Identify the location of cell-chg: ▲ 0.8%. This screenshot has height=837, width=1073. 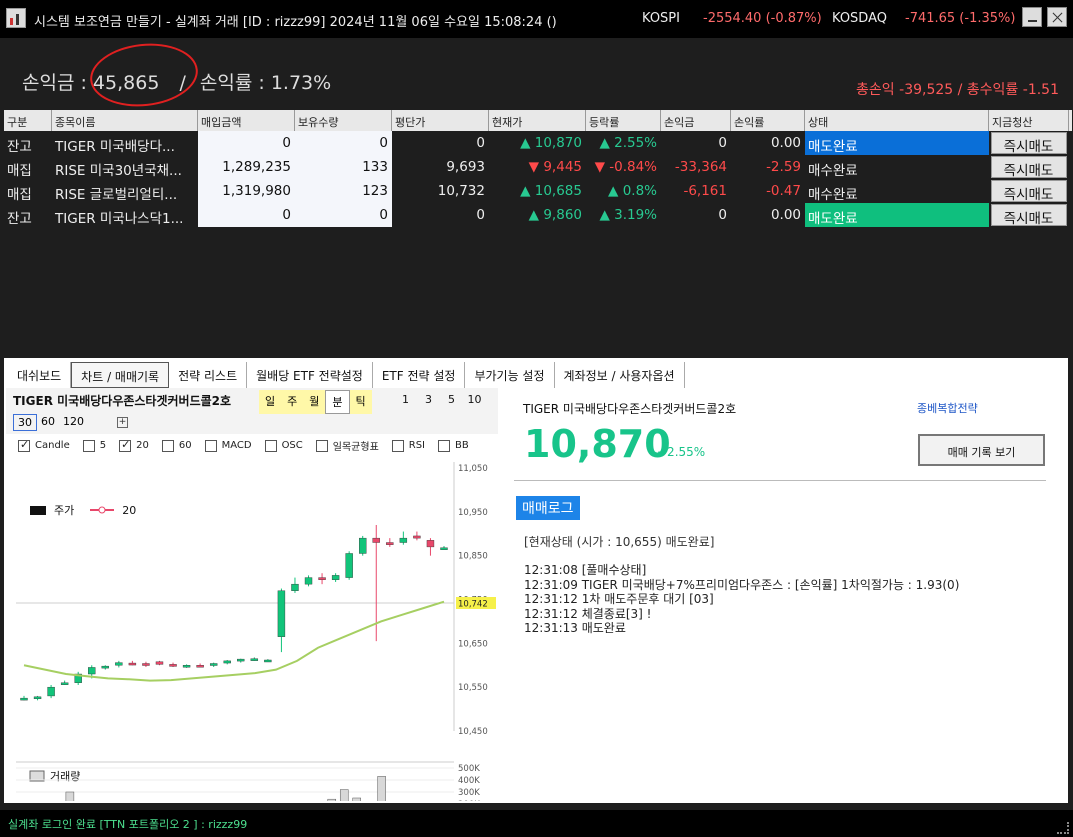
(632, 191).